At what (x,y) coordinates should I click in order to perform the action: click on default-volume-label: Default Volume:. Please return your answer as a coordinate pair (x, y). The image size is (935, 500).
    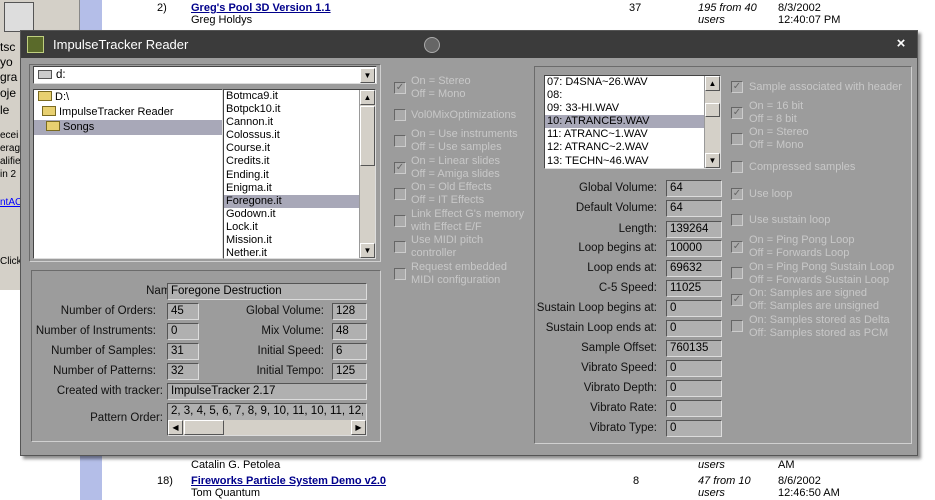
    Looking at the image, I should click on (616, 208).